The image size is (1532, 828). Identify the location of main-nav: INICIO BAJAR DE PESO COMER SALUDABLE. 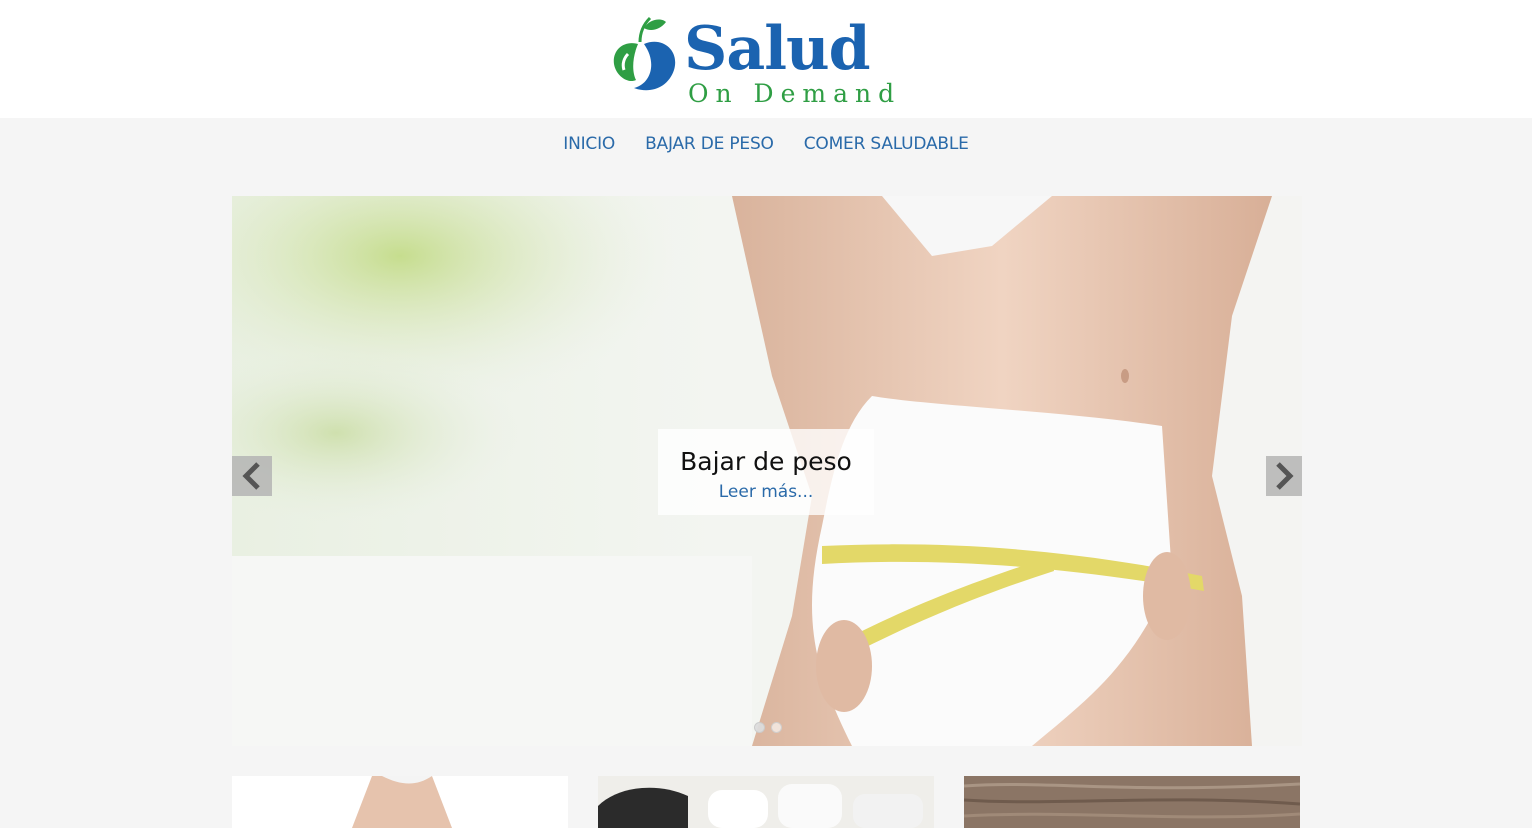
(766, 144).